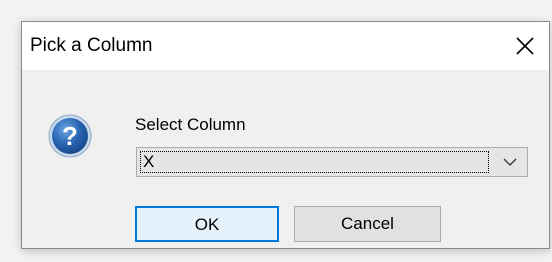 Image resolution: width=552 pixels, height=262 pixels. Describe the element at coordinates (91, 45) in the screenshot. I see `dialog-title: Pick a Column` at that location.